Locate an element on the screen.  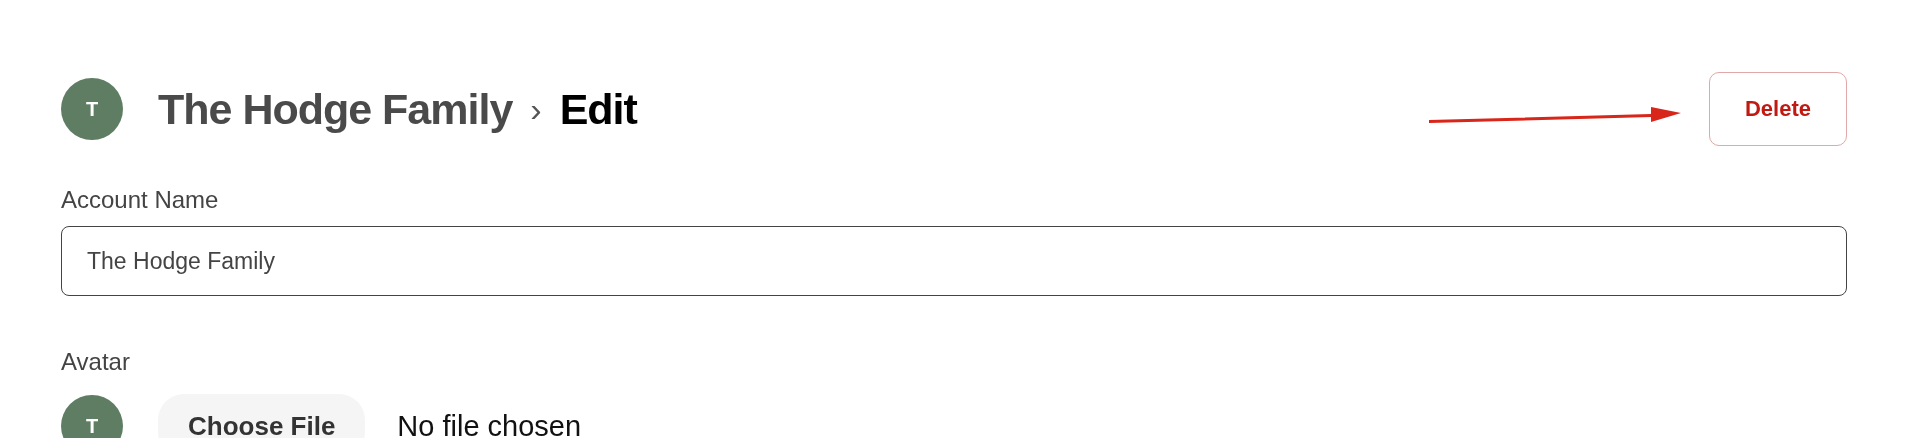
field-label: Account Name is located at coordinates (140, 200).